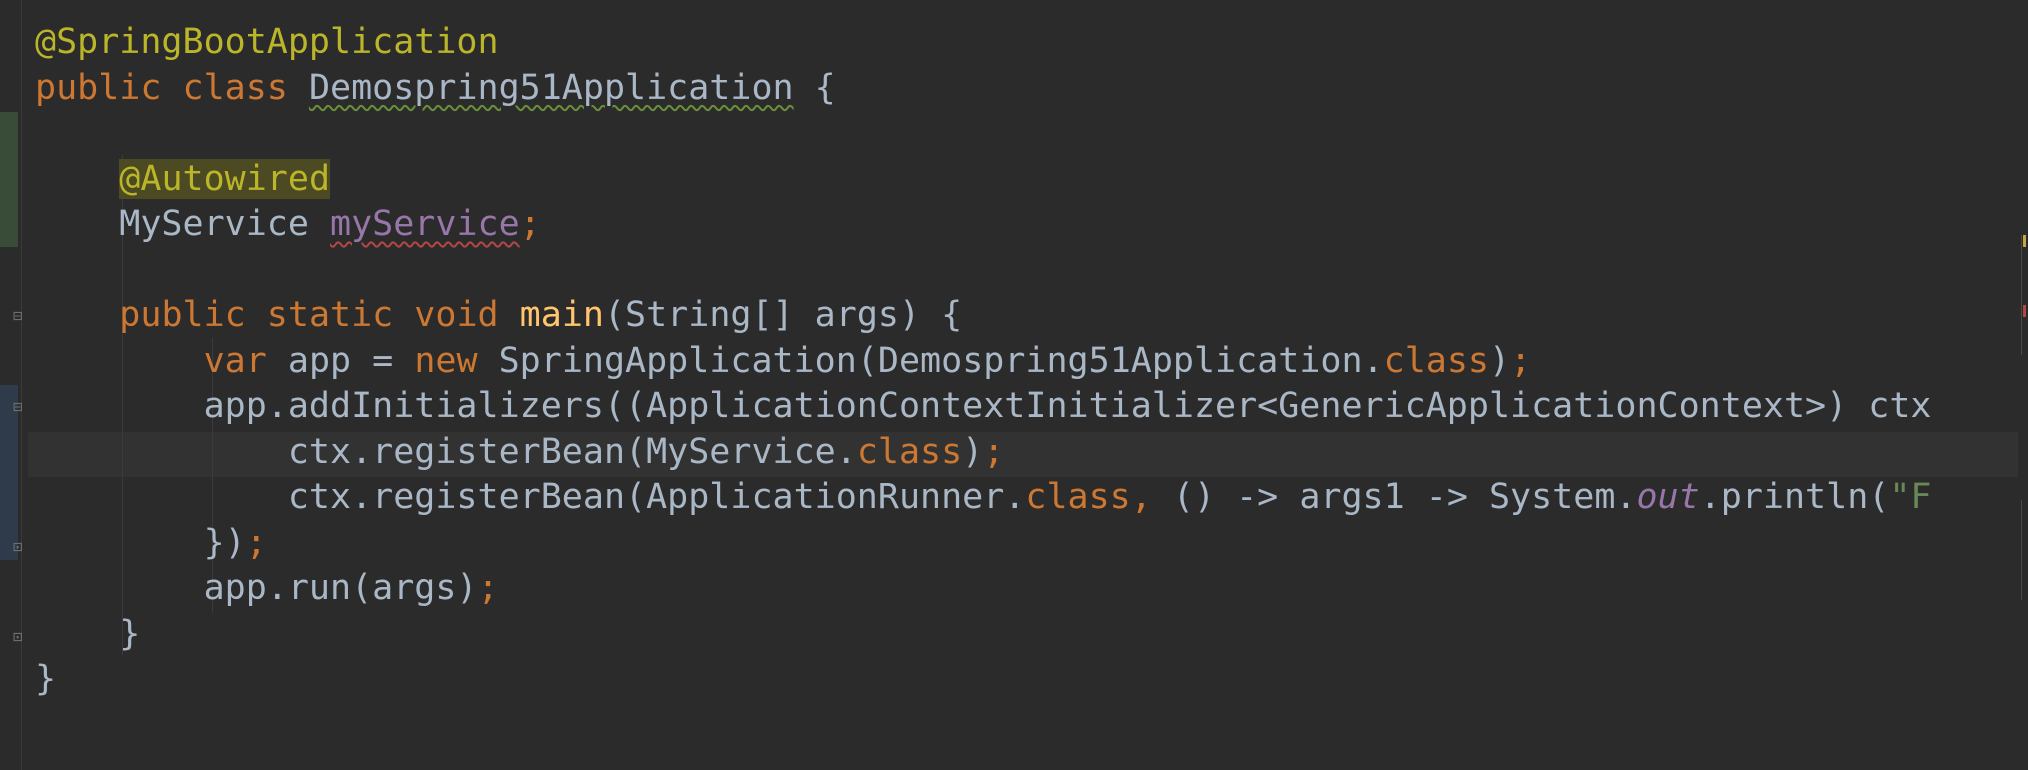  Describe the element at coordinates (1910, 497) in the screenshot. I see `code-token-string: "F` at that location.